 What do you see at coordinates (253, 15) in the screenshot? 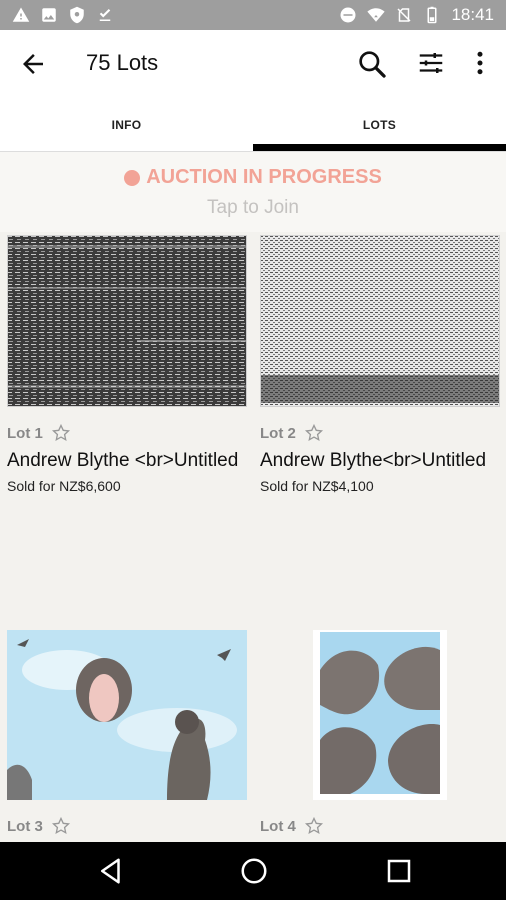
I see `status-bar: 18:41` at bounding box center [253, 15].